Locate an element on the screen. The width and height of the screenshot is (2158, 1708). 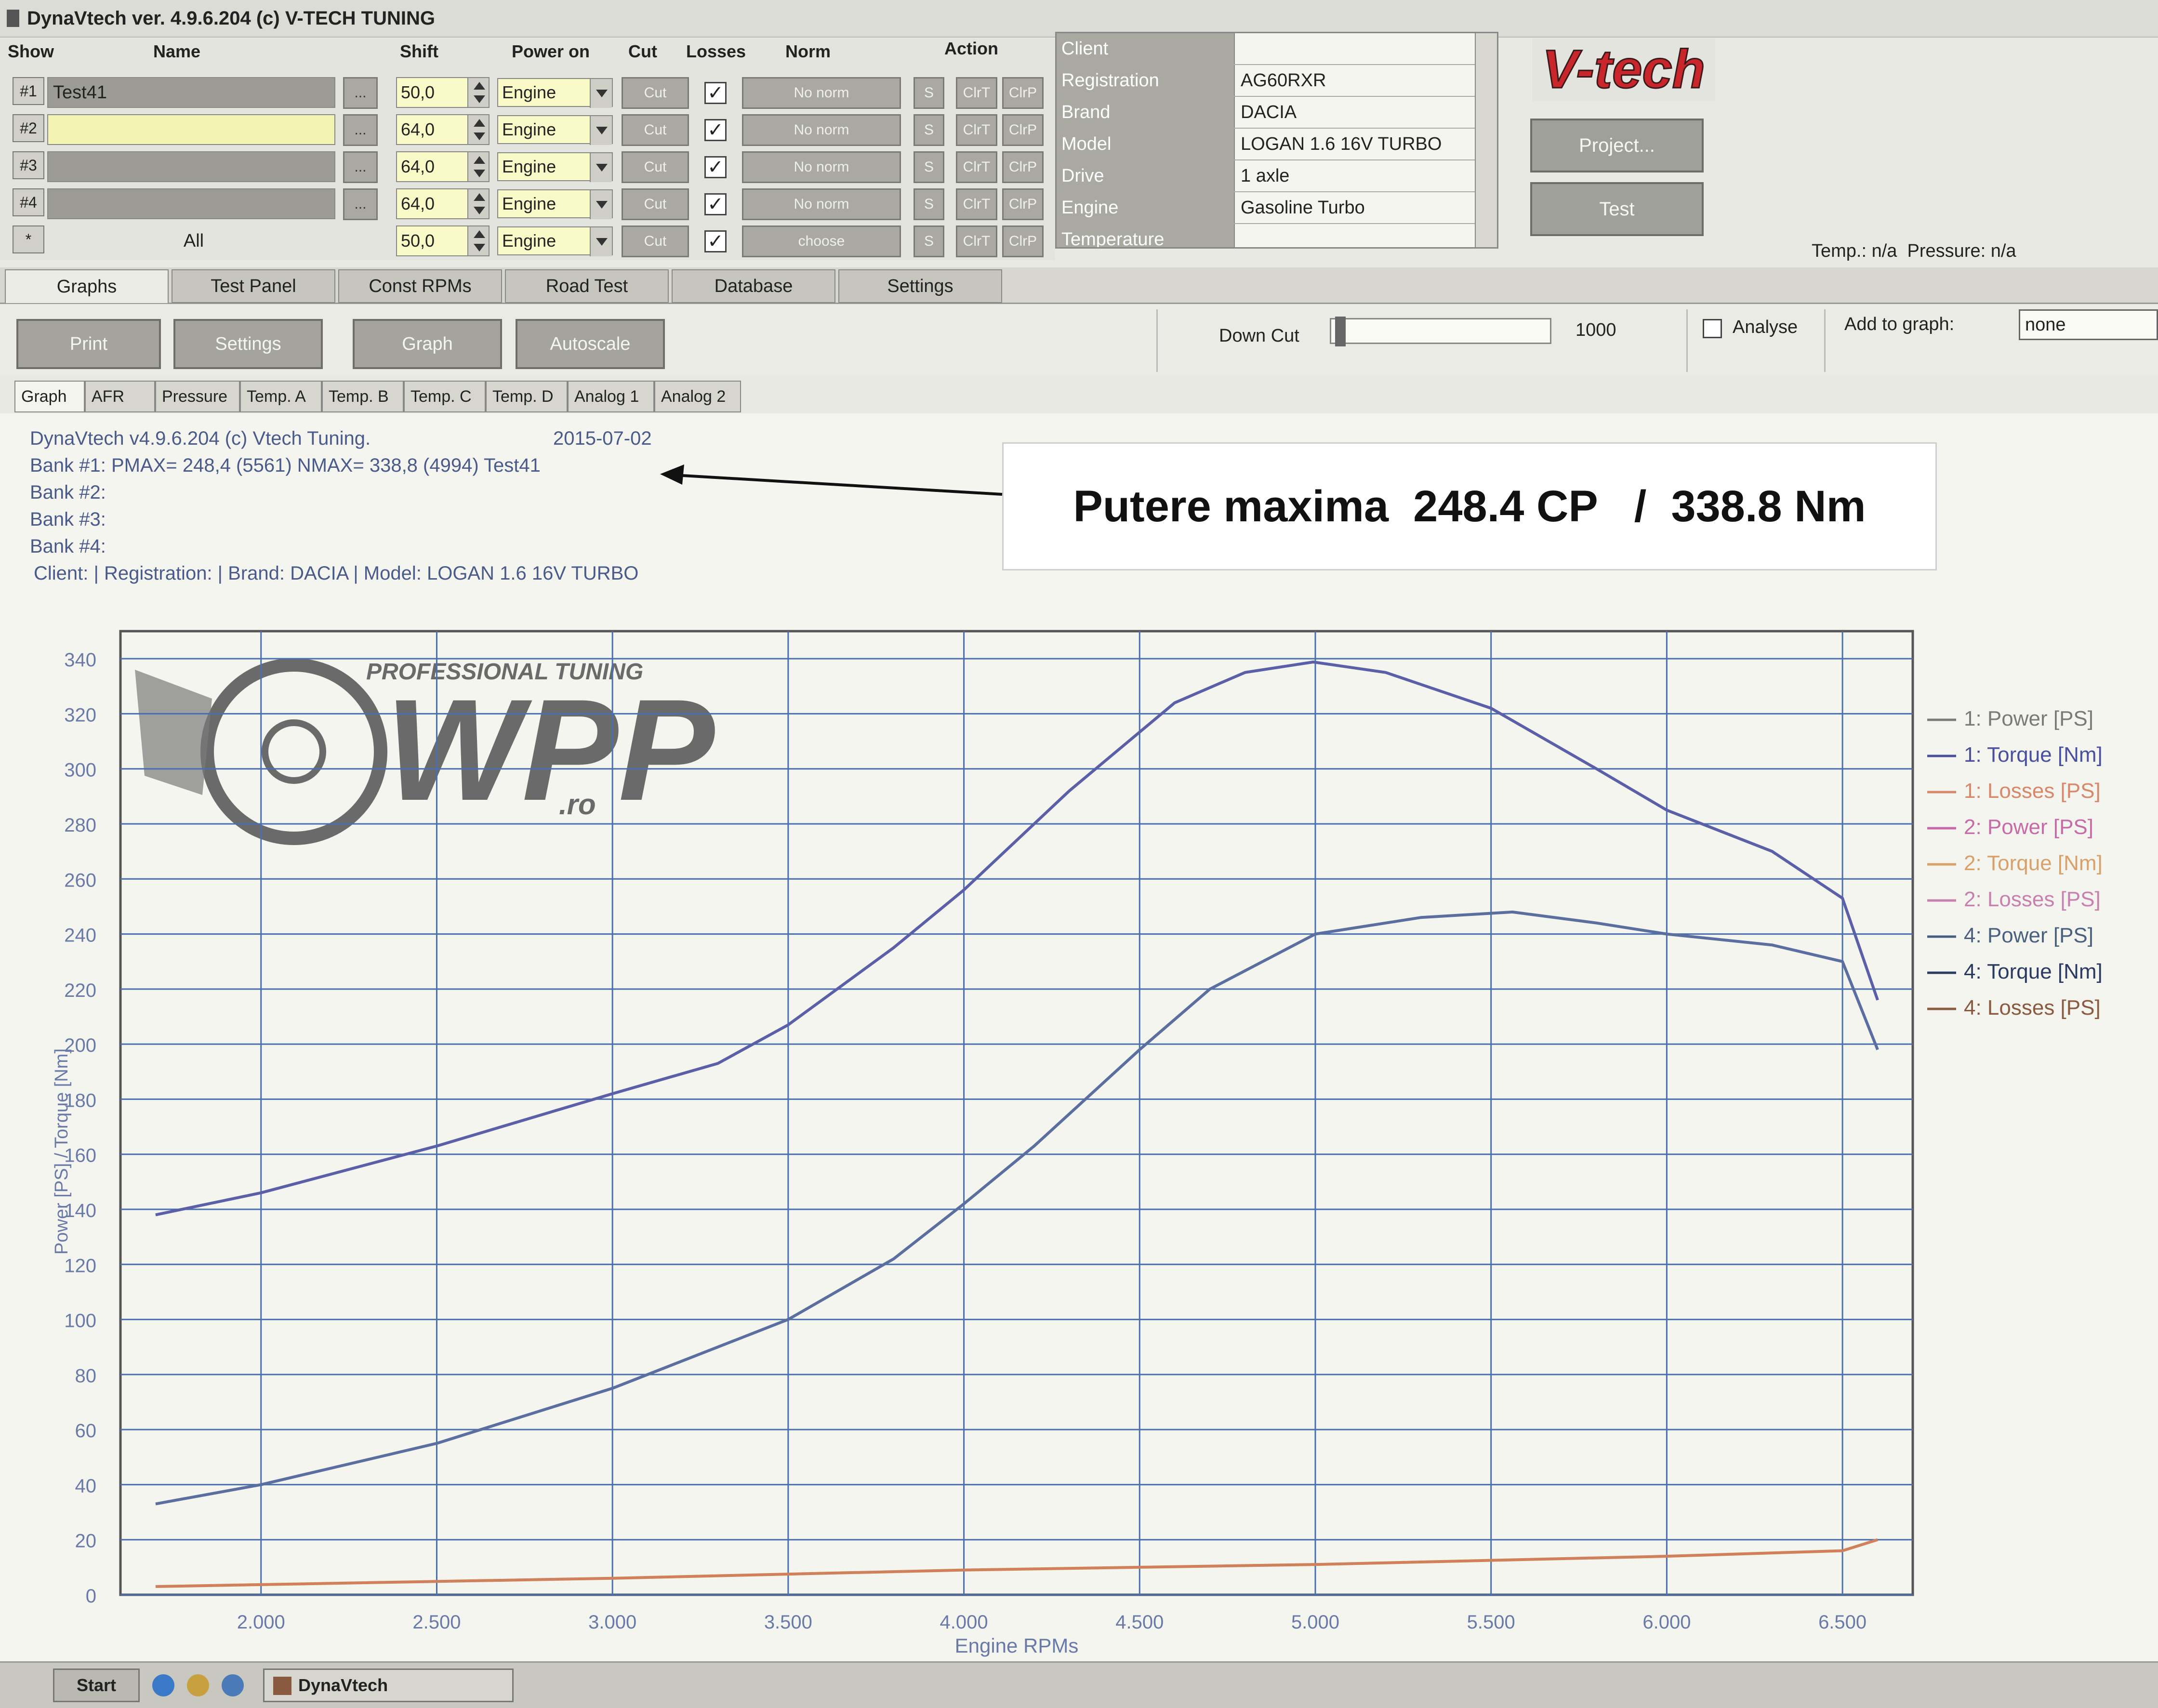
row-show-toggle: * is located at coordinates (28, 239).